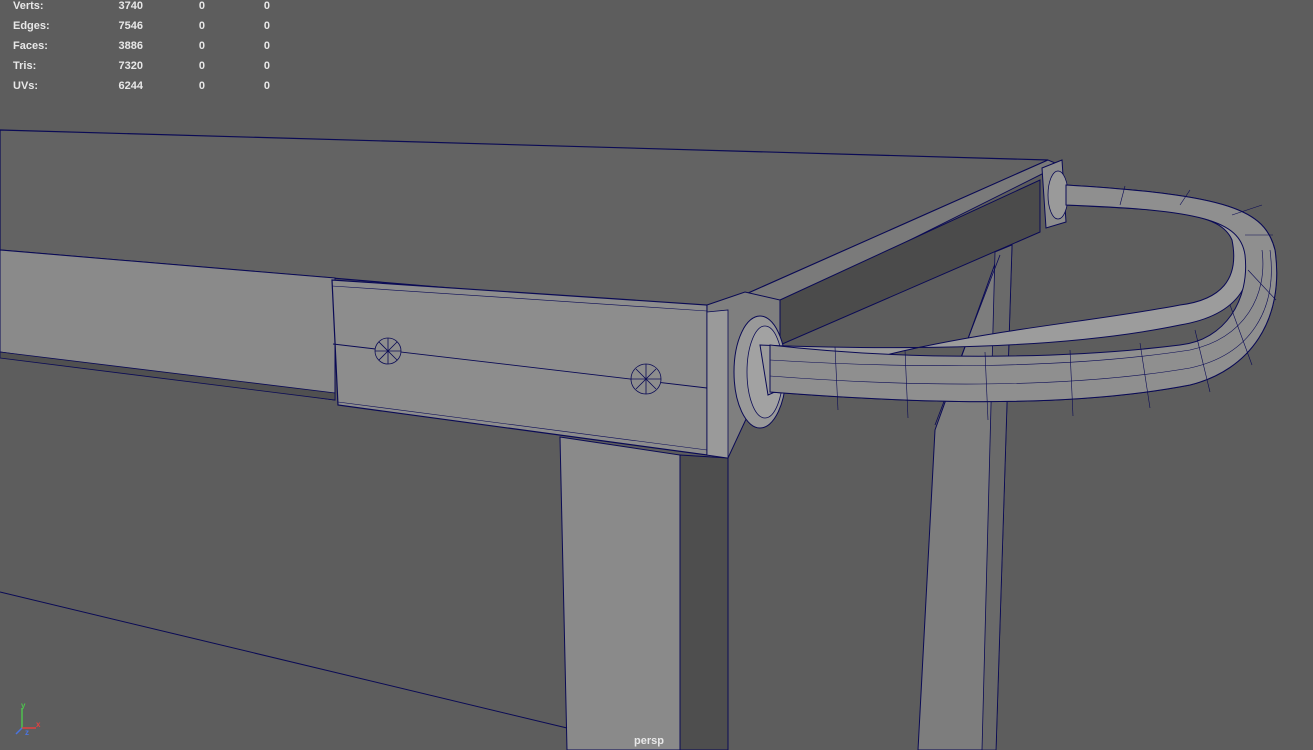 The width and height of the screenshot is (1313, 750). I want to click on axis-y-label: y, so click(23, 706).